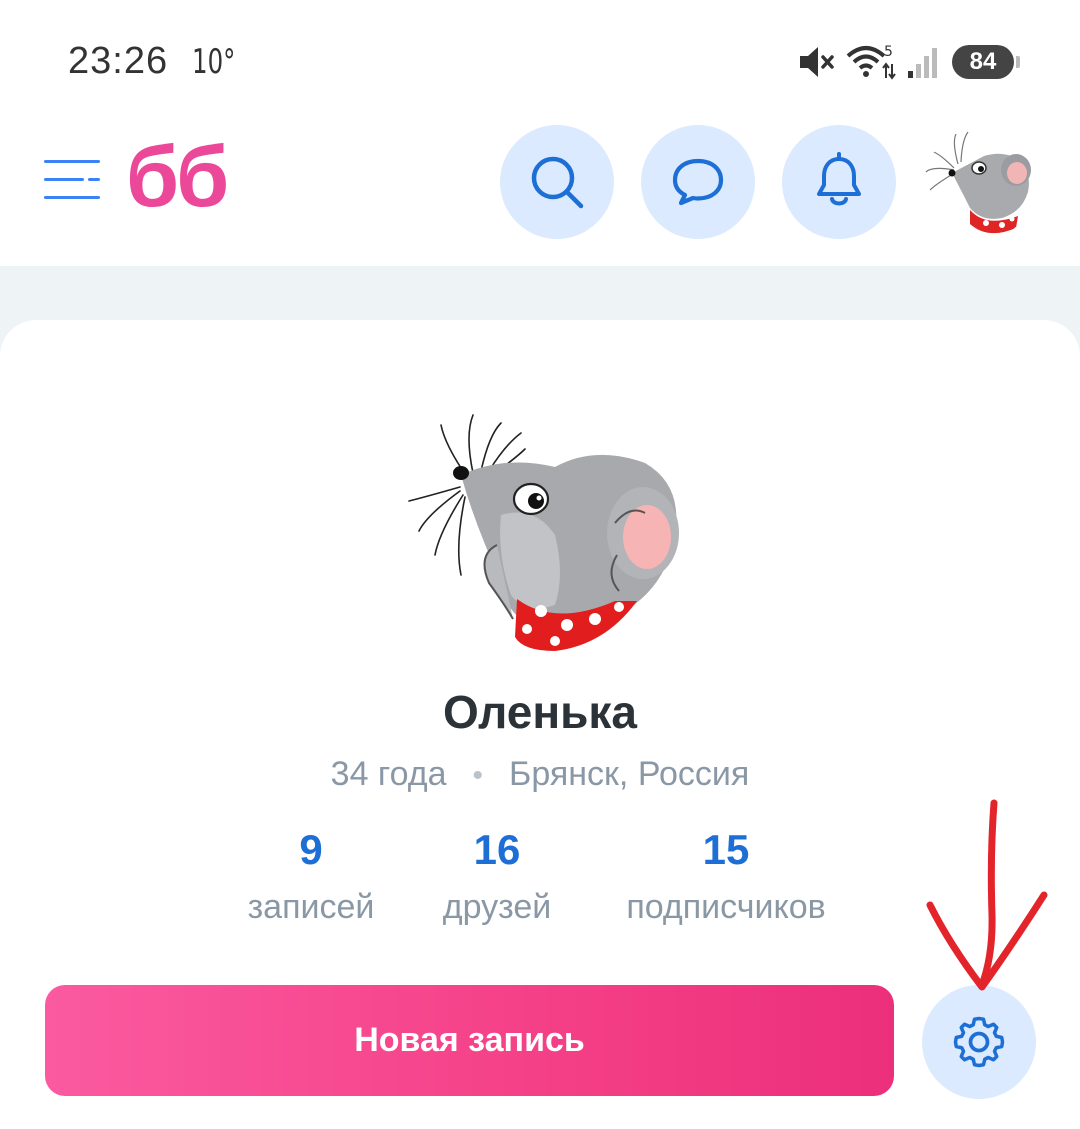 Image resolution: width=1080 pixels, height=1129 pixels. What do you see at coordinates (726, 849) in the screenshot?
I see `stat-subscribers-value: 15` at bounding box center [726, 849].